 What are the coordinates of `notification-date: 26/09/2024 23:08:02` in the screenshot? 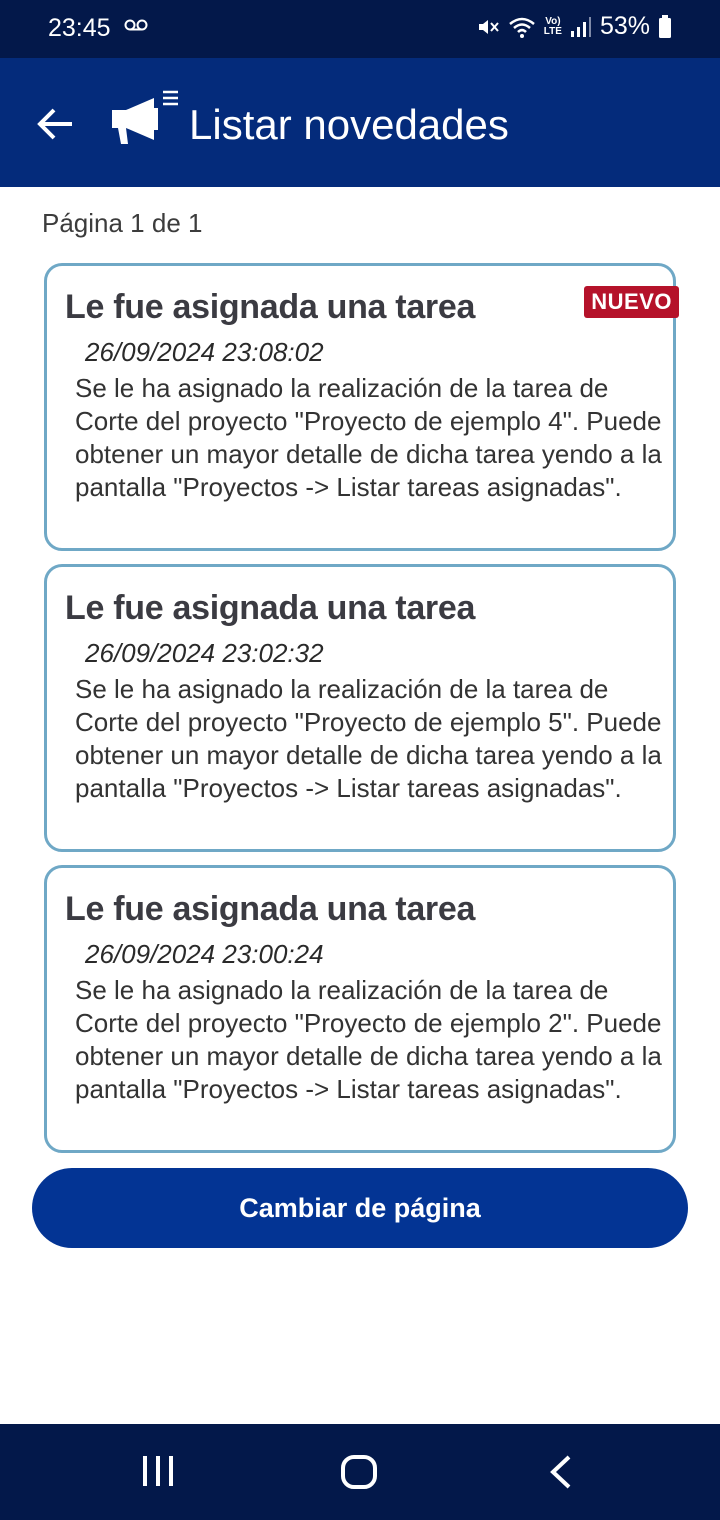 It's located at (204, 352).